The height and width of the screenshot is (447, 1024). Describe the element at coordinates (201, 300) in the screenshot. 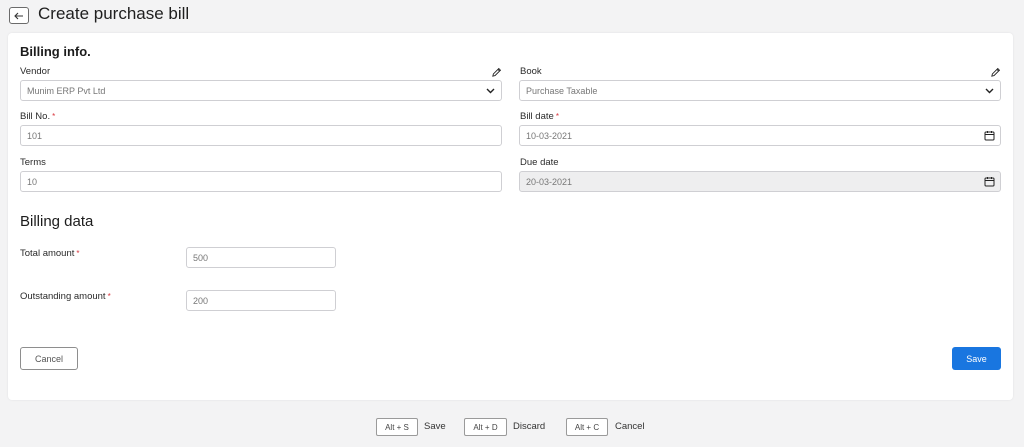

I see `outstanding-amount-value: 200` at that location.